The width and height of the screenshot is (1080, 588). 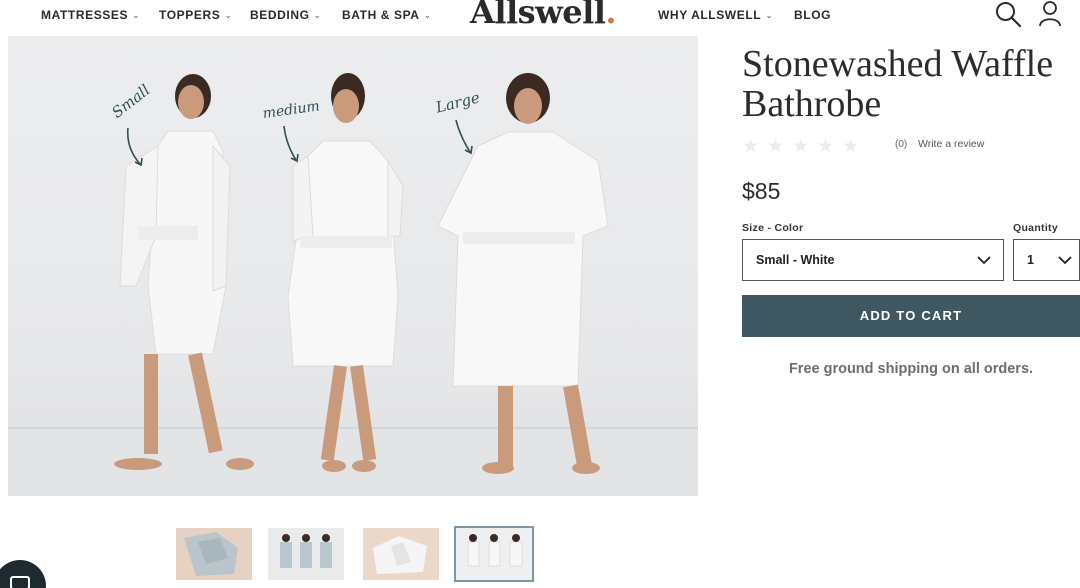 What do you see at coordinates (911, 316) in the screenshot?
I see `add-to-cart-button: ADD TO CART` at bounding box center [911, 316].